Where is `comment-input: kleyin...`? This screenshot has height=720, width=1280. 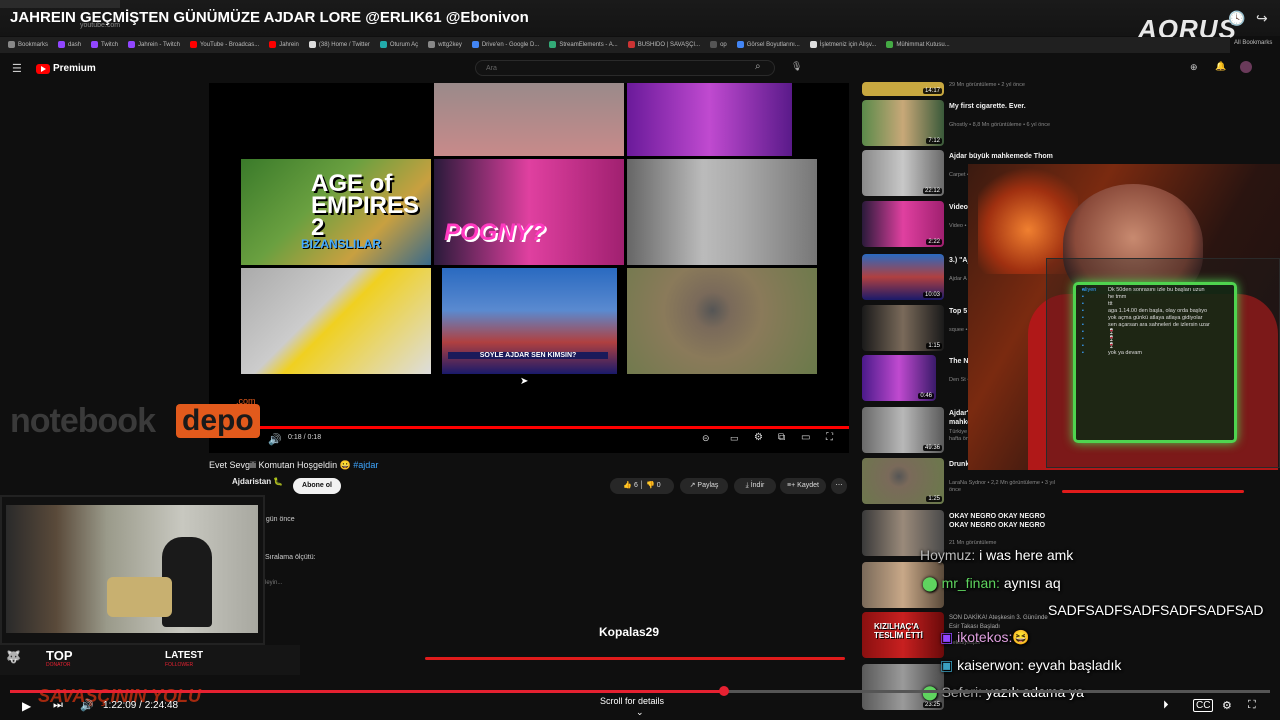 comment-input: kleyin... is located at coordinates (272, 583).